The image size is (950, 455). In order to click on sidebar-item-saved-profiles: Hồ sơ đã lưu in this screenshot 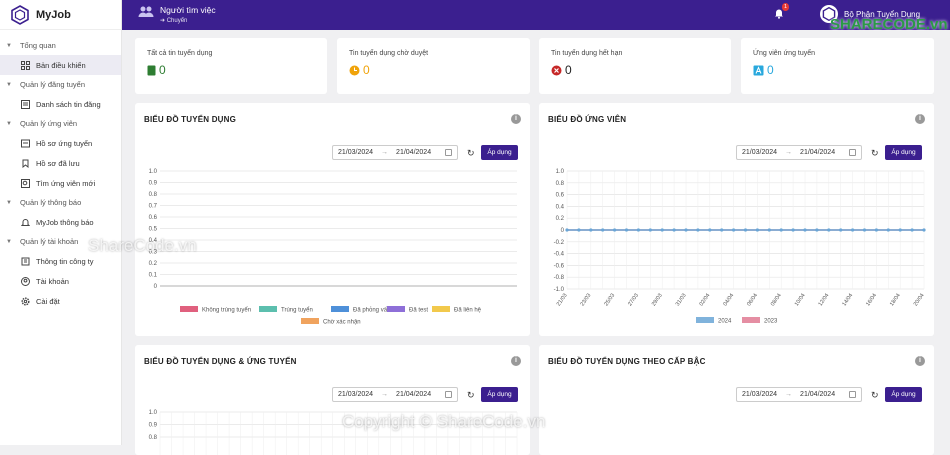, I will do `click(60, 163)`.